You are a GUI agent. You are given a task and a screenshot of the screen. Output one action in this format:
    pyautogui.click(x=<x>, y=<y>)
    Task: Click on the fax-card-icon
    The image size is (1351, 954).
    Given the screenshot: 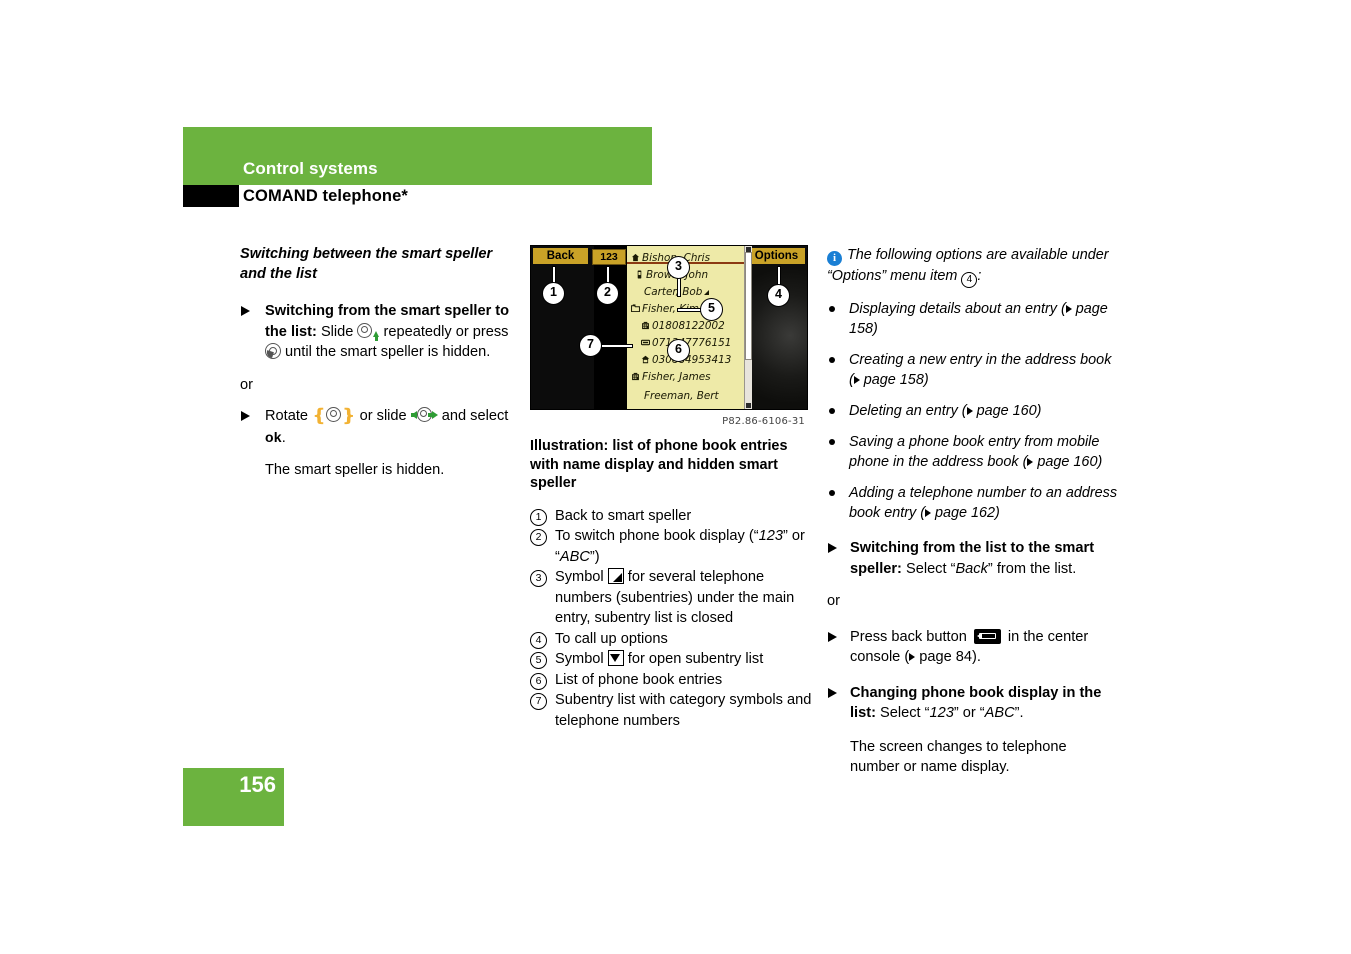 What is the action you would take?
    pyautogui.click(x=645, y=342)
    